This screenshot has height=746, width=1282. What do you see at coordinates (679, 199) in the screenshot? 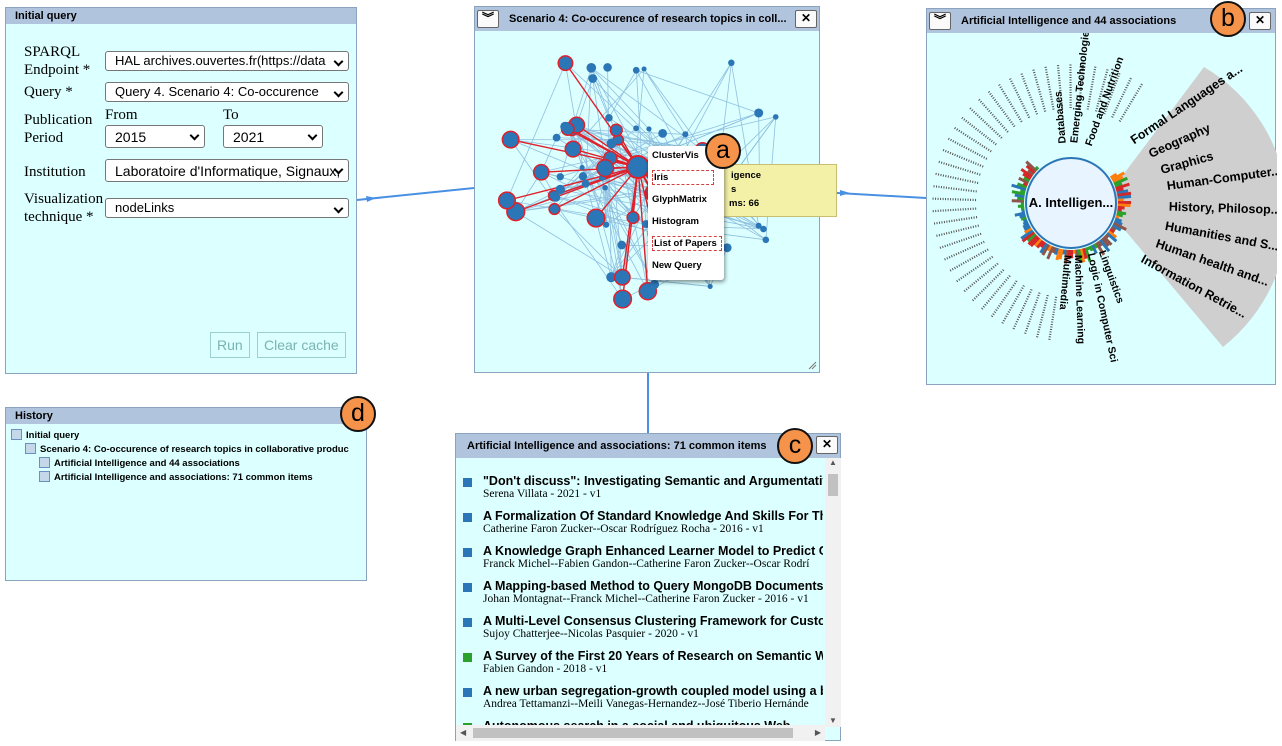
I see `menu-item-glyphmatrix: GlyphMatrix` at bounding box center [679, 199].